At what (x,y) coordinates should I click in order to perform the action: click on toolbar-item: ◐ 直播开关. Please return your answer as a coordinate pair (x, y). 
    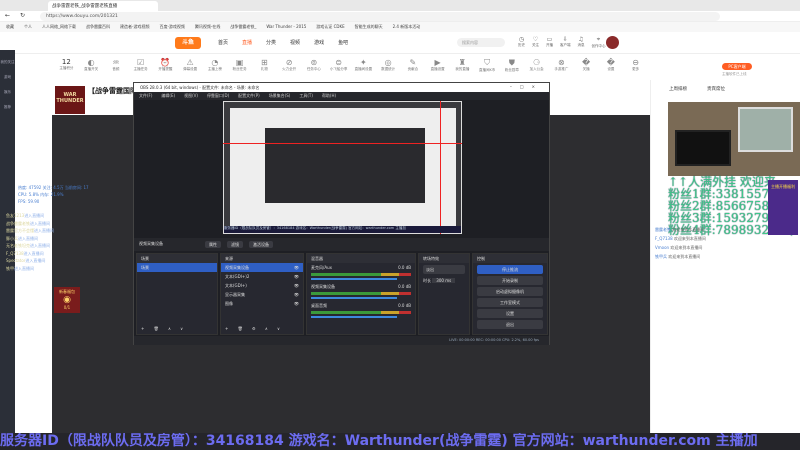
    Looking at the image, I should click on (91, 68).